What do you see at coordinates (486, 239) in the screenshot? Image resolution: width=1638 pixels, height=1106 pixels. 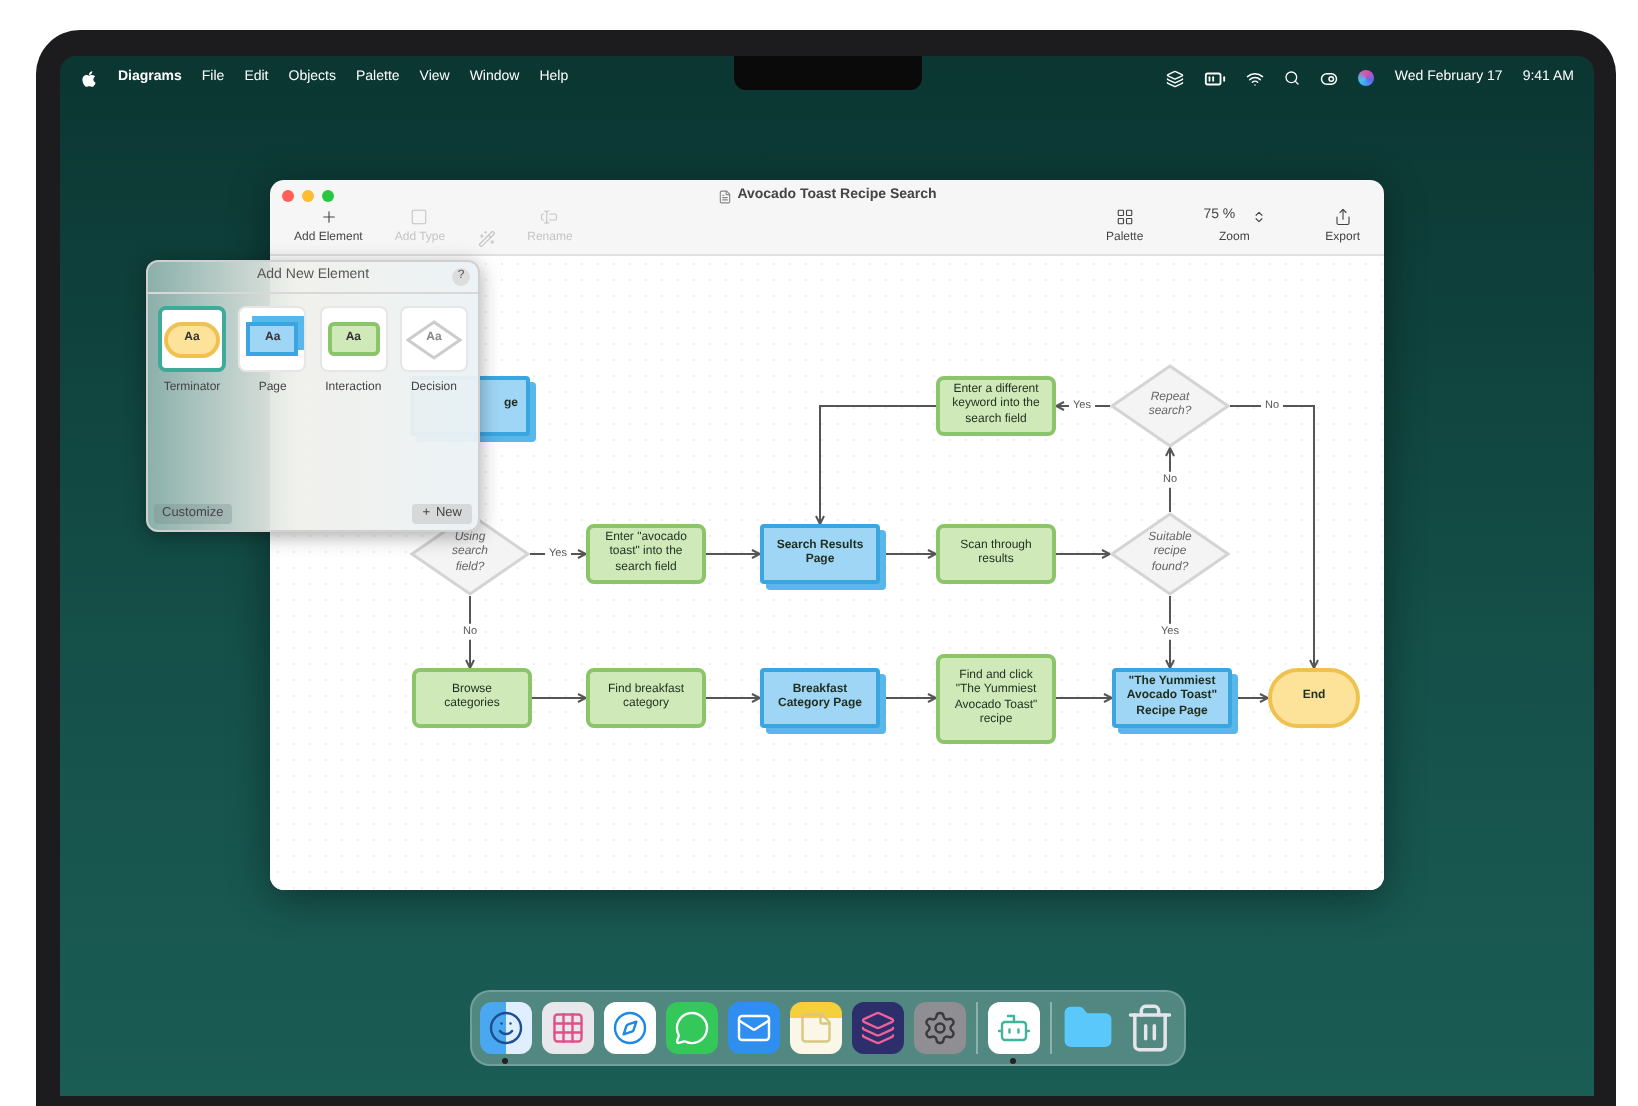 I see `wand-icon` at bounding box center [486, 239].